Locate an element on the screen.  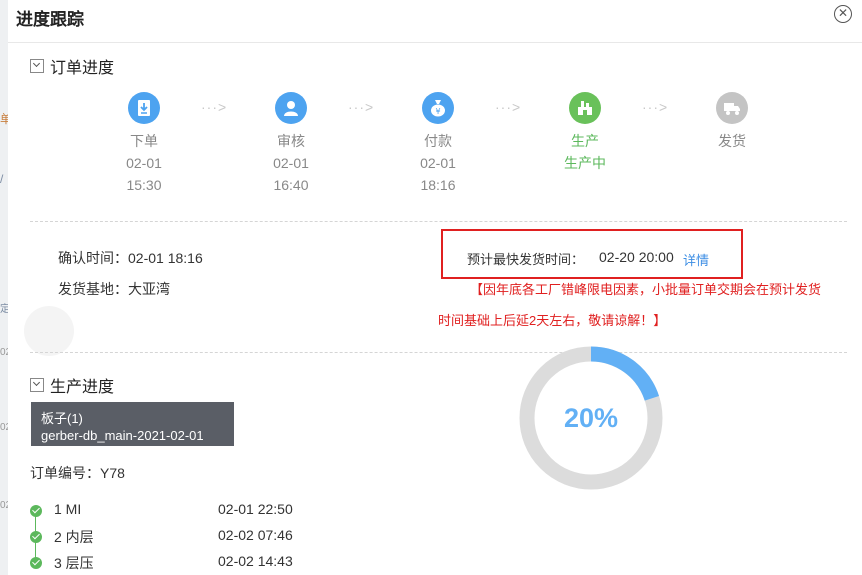
process-name: 3 层压 is located at coordinates (74, 563).